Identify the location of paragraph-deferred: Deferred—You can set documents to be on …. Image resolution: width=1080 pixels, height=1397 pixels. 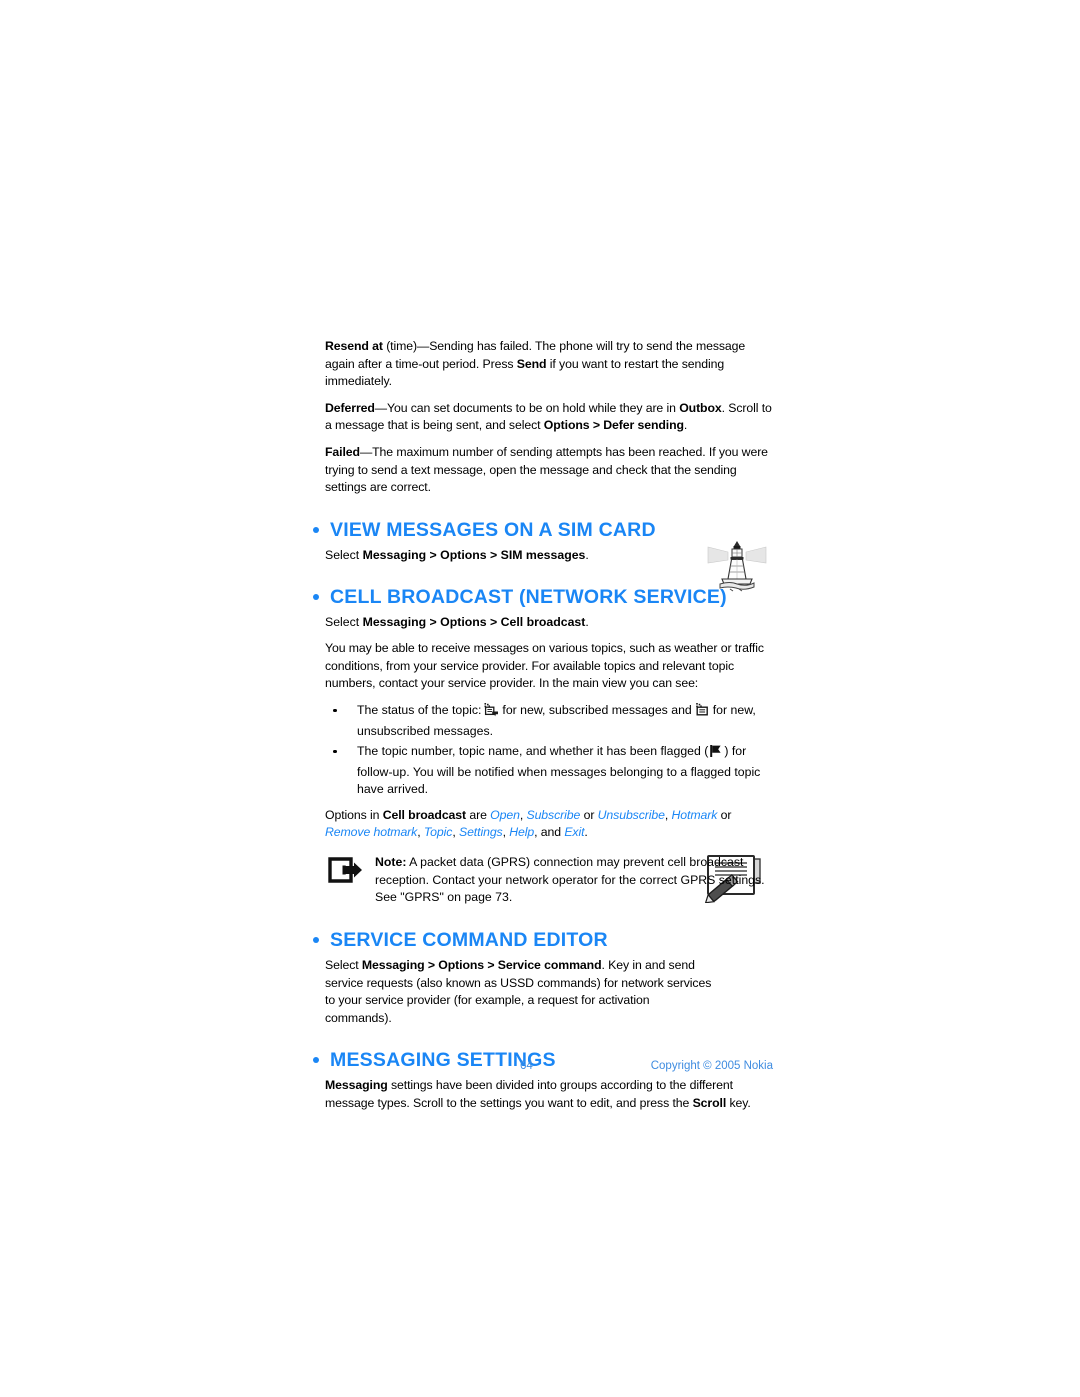
(549, 417).